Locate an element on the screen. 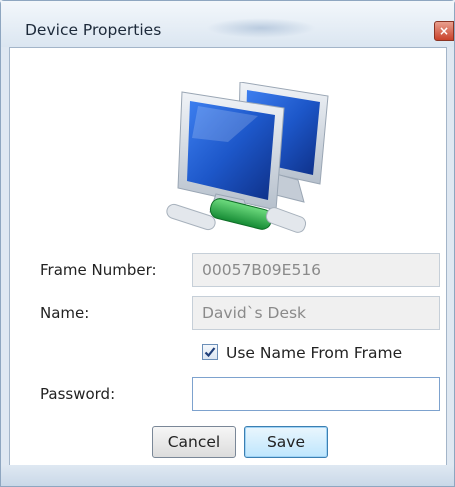  title-bar-blur is located at coordinates (261, 28).